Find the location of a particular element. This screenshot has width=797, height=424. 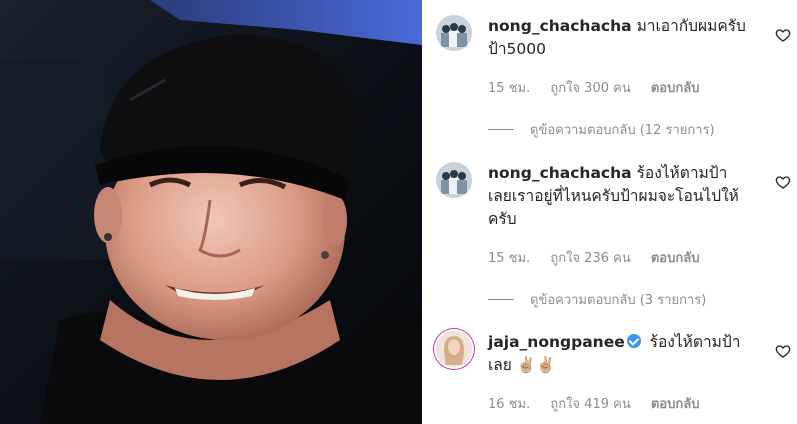

comment-meta: 16 ชม. ถูกใจ 419 คน ตอบกลับ is located at coordinates (601, 403).